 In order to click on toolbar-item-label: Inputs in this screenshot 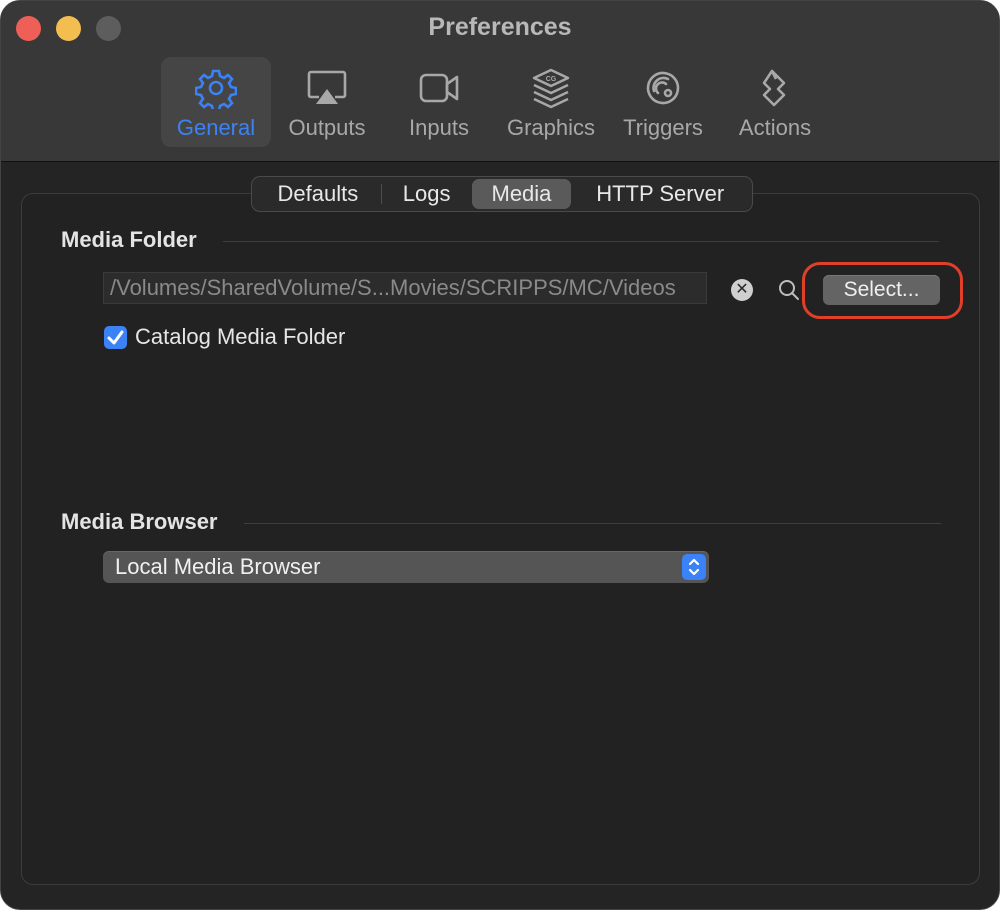, I will do `click(439, 127)`.